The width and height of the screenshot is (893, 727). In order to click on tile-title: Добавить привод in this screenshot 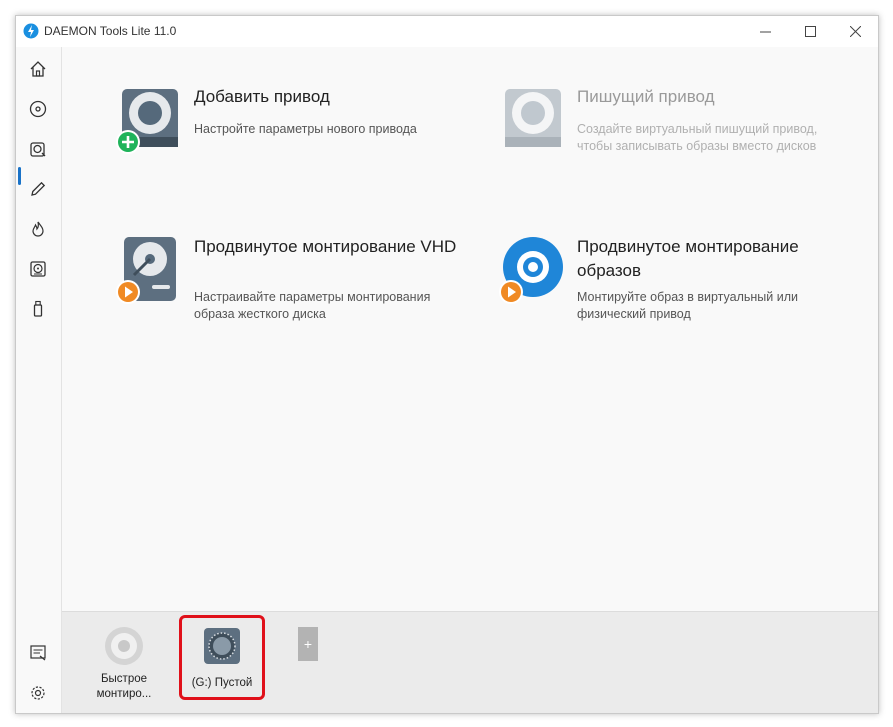, I will do `click(262, 96)`.